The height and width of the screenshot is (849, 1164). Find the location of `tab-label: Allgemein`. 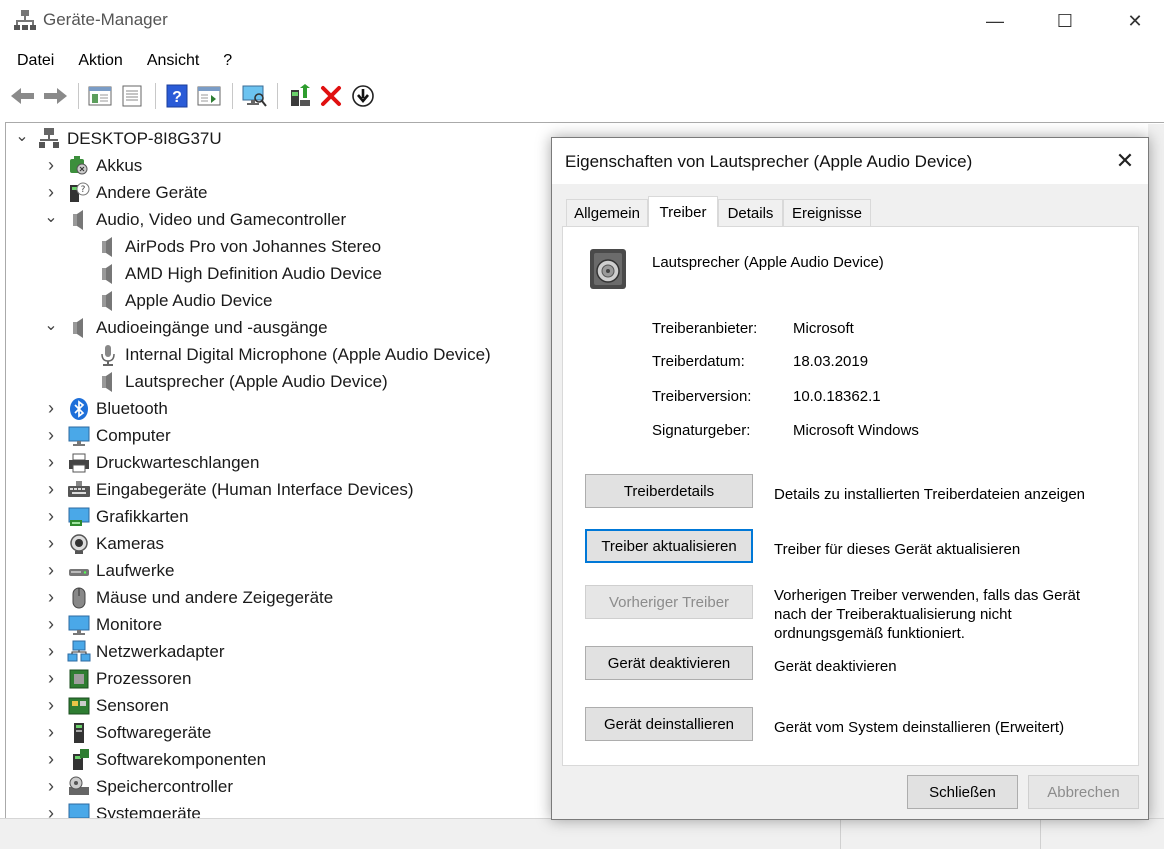

tab-label: Allgemein is located at coordinates (607, 213).